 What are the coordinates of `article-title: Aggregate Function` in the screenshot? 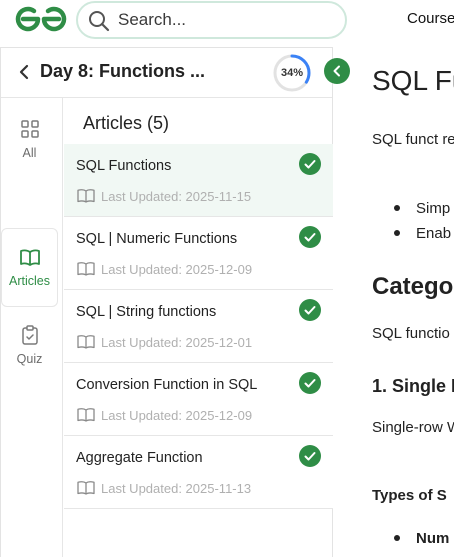 It's located at (139, 458).